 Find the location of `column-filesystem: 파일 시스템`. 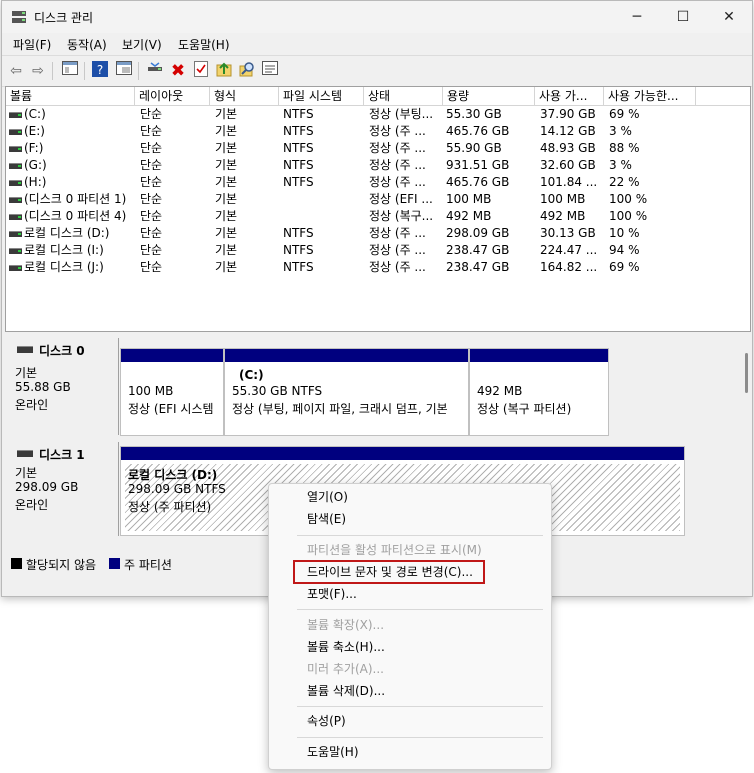

column-filesystem: 파일 시스템 is located at coordinates (321, 96).